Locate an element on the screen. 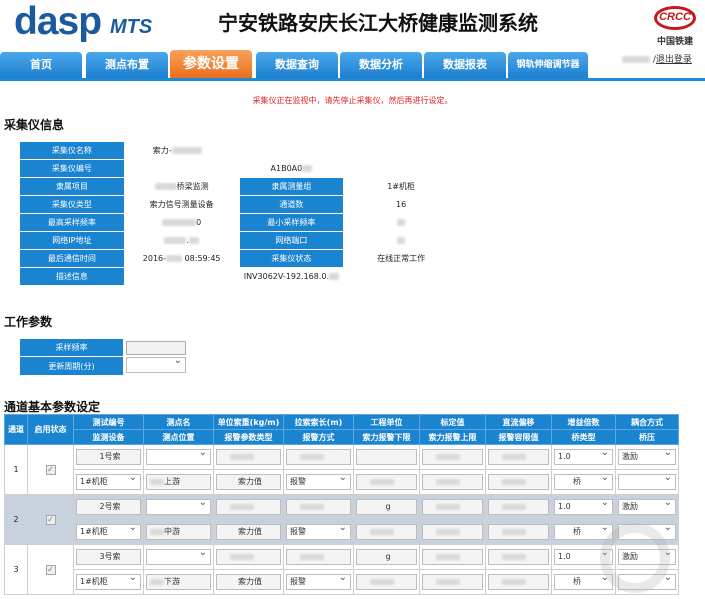 The height and width of the screenshot is (599, 705). dasp-logo: dasp is located at coordinates (58, 21).